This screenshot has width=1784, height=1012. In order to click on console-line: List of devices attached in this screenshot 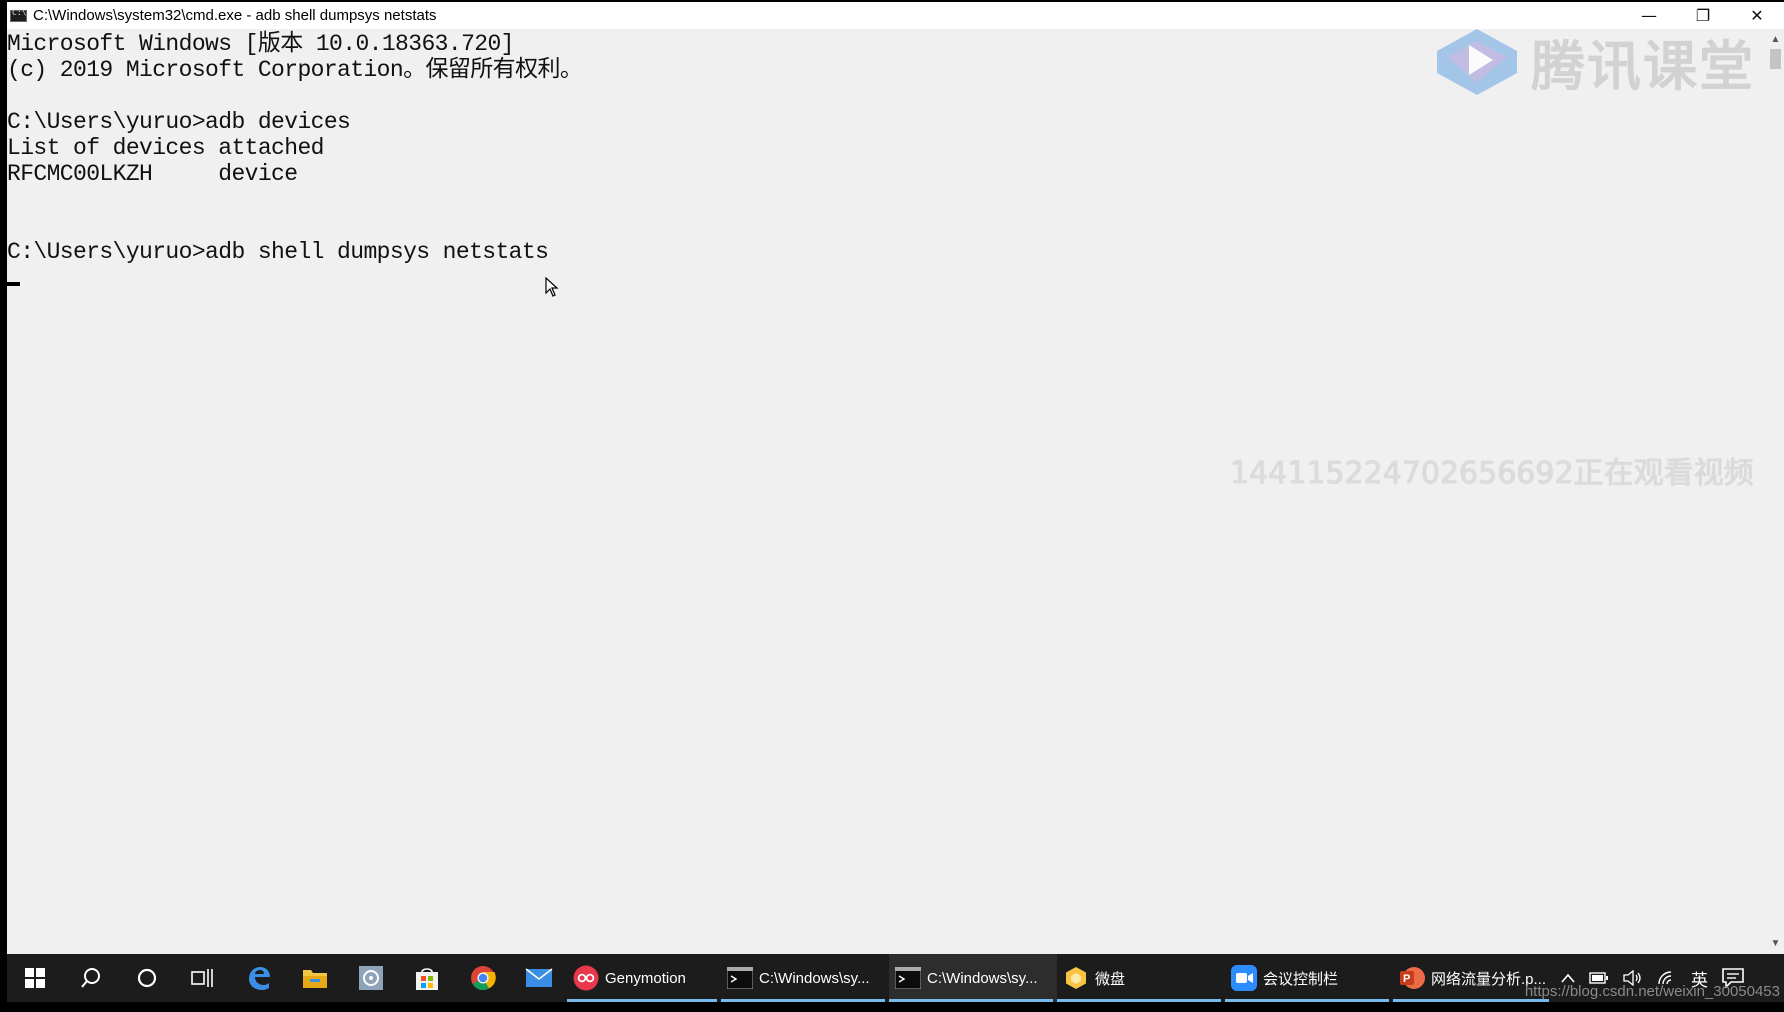, I will do `click(165, 148)`.